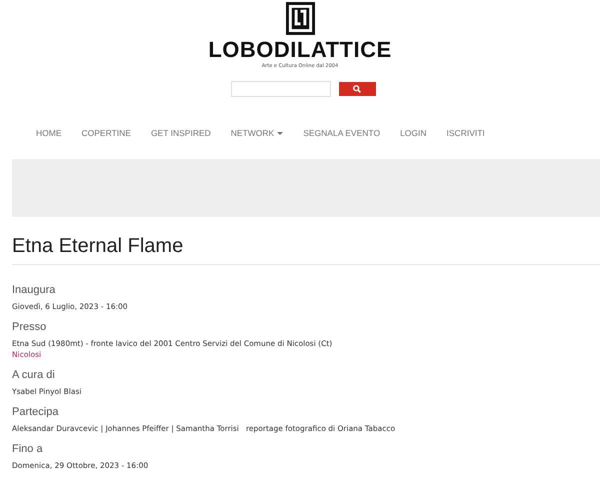 The height and width of the screenshot is (500, 600). Describe the element at coordinates (306, 249) in the screenshot. I see `page-title: Etna Eternal Flame` at that location.